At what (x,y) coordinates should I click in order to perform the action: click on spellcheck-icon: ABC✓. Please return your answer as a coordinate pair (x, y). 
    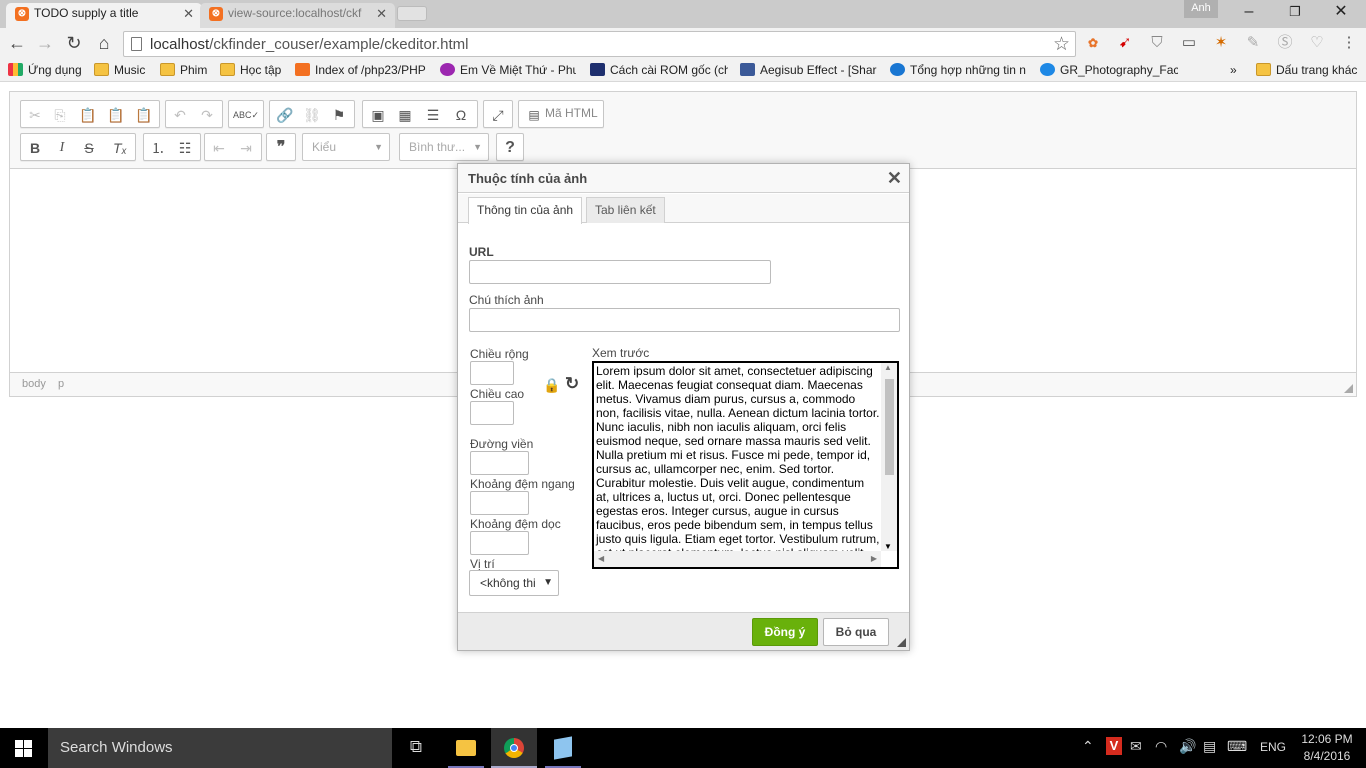
    Looking at the image, I should click on (246, 115).